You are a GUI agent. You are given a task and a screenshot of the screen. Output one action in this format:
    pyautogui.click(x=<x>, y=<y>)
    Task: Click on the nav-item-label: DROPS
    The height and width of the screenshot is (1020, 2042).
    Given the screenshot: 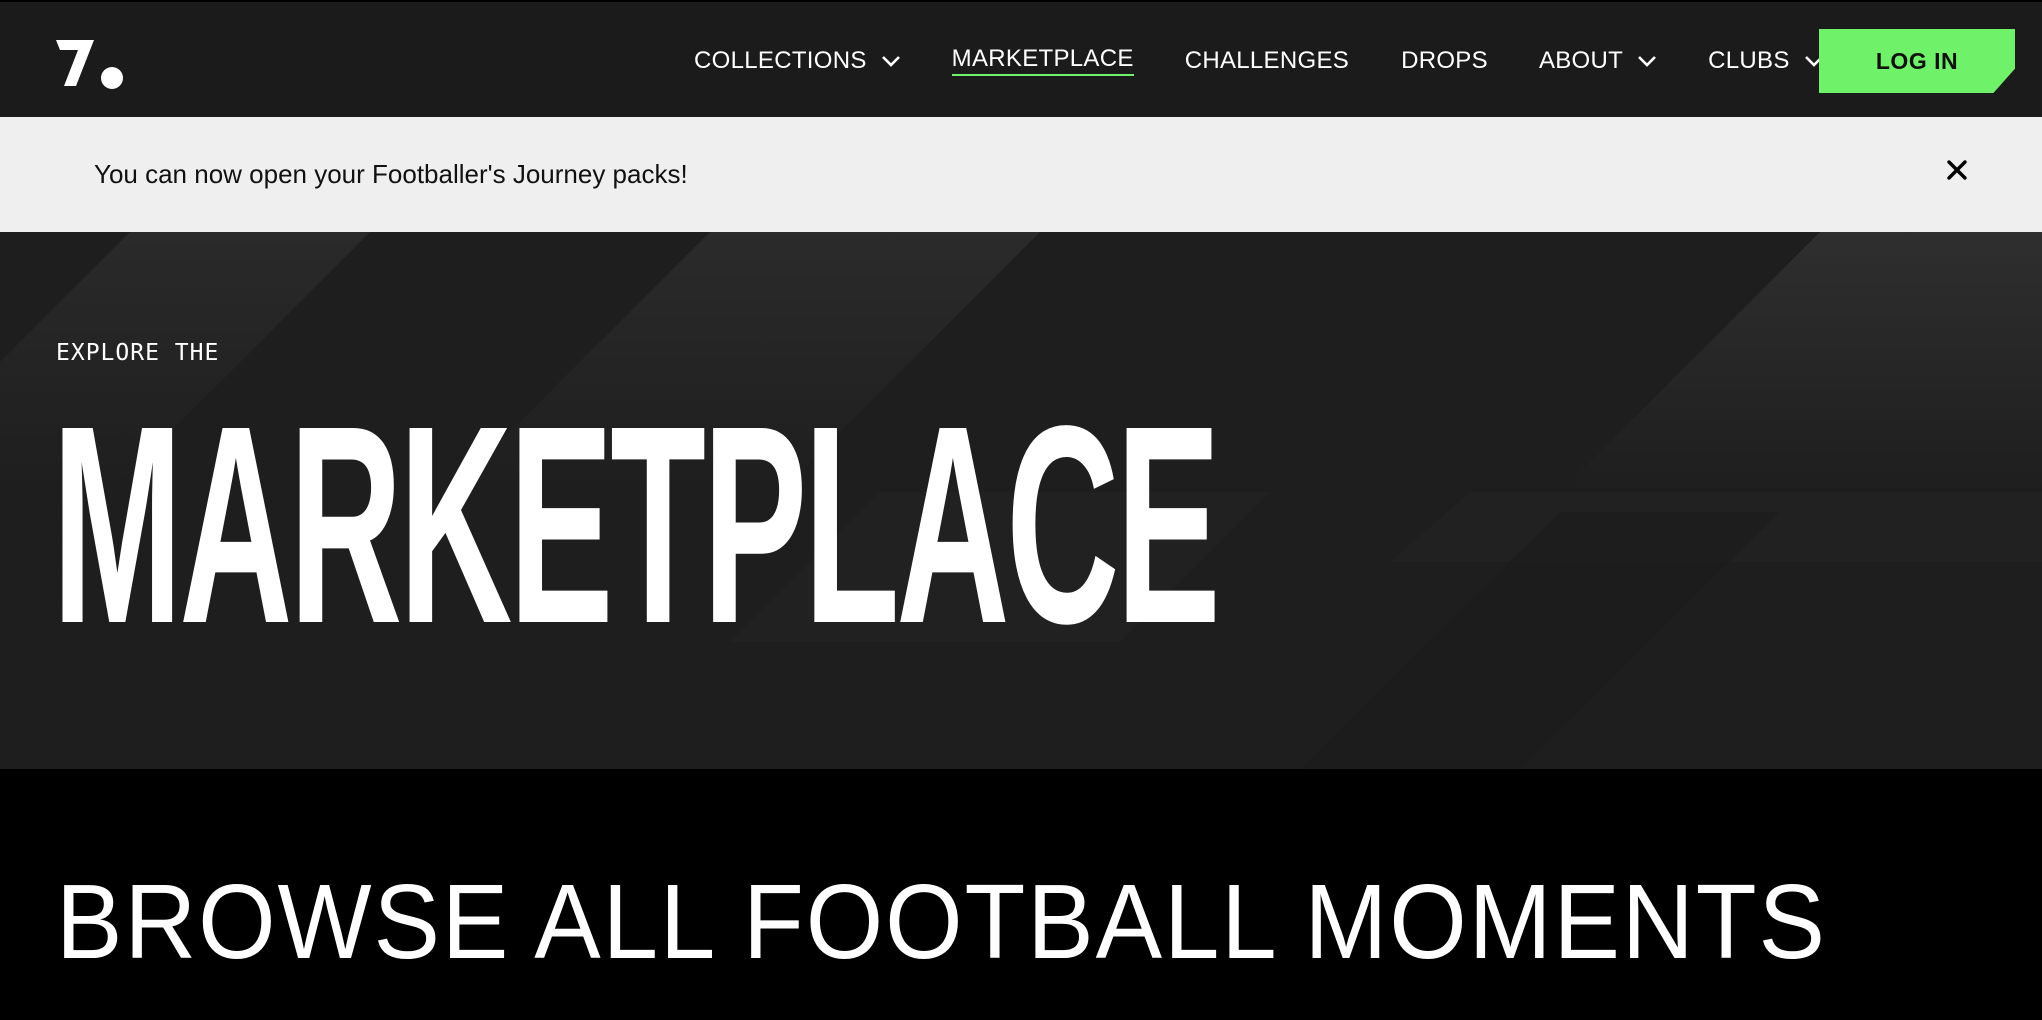 What is the action you would take?
    pyautogui.click(x=1444, y=60)
    